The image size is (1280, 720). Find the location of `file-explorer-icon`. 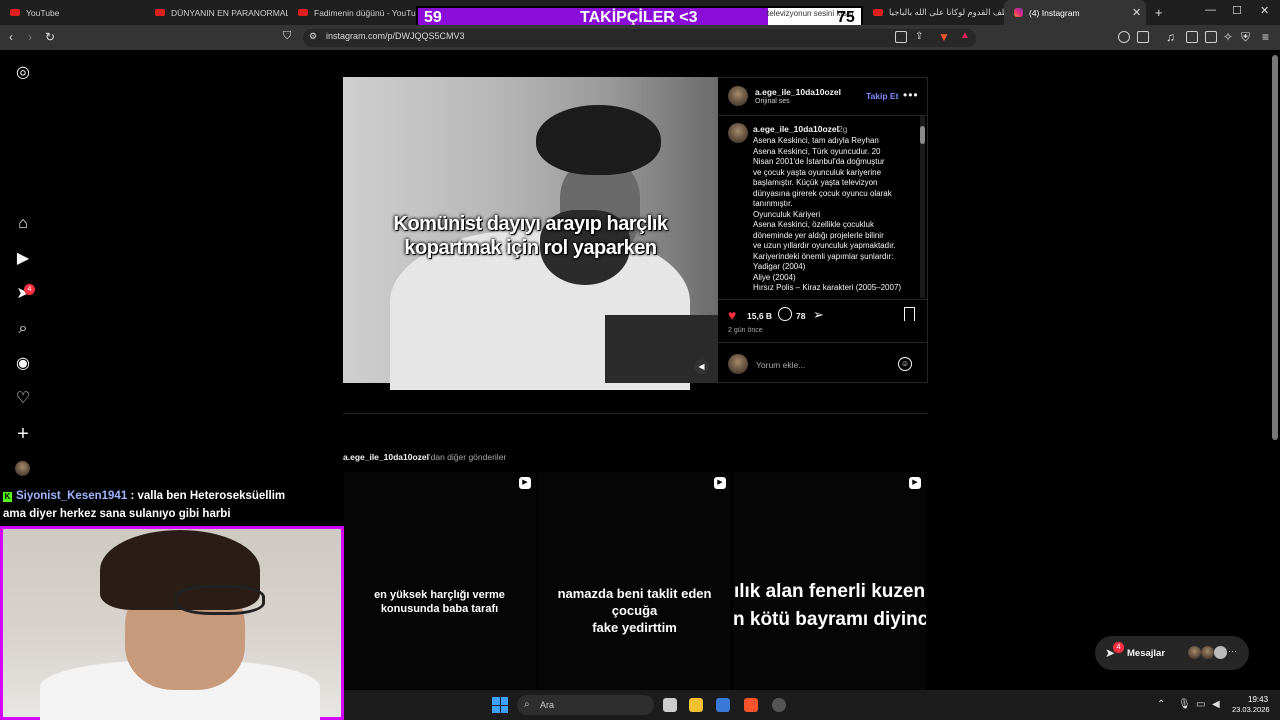

file-explorer-icon is located at coordinates (696, 705).